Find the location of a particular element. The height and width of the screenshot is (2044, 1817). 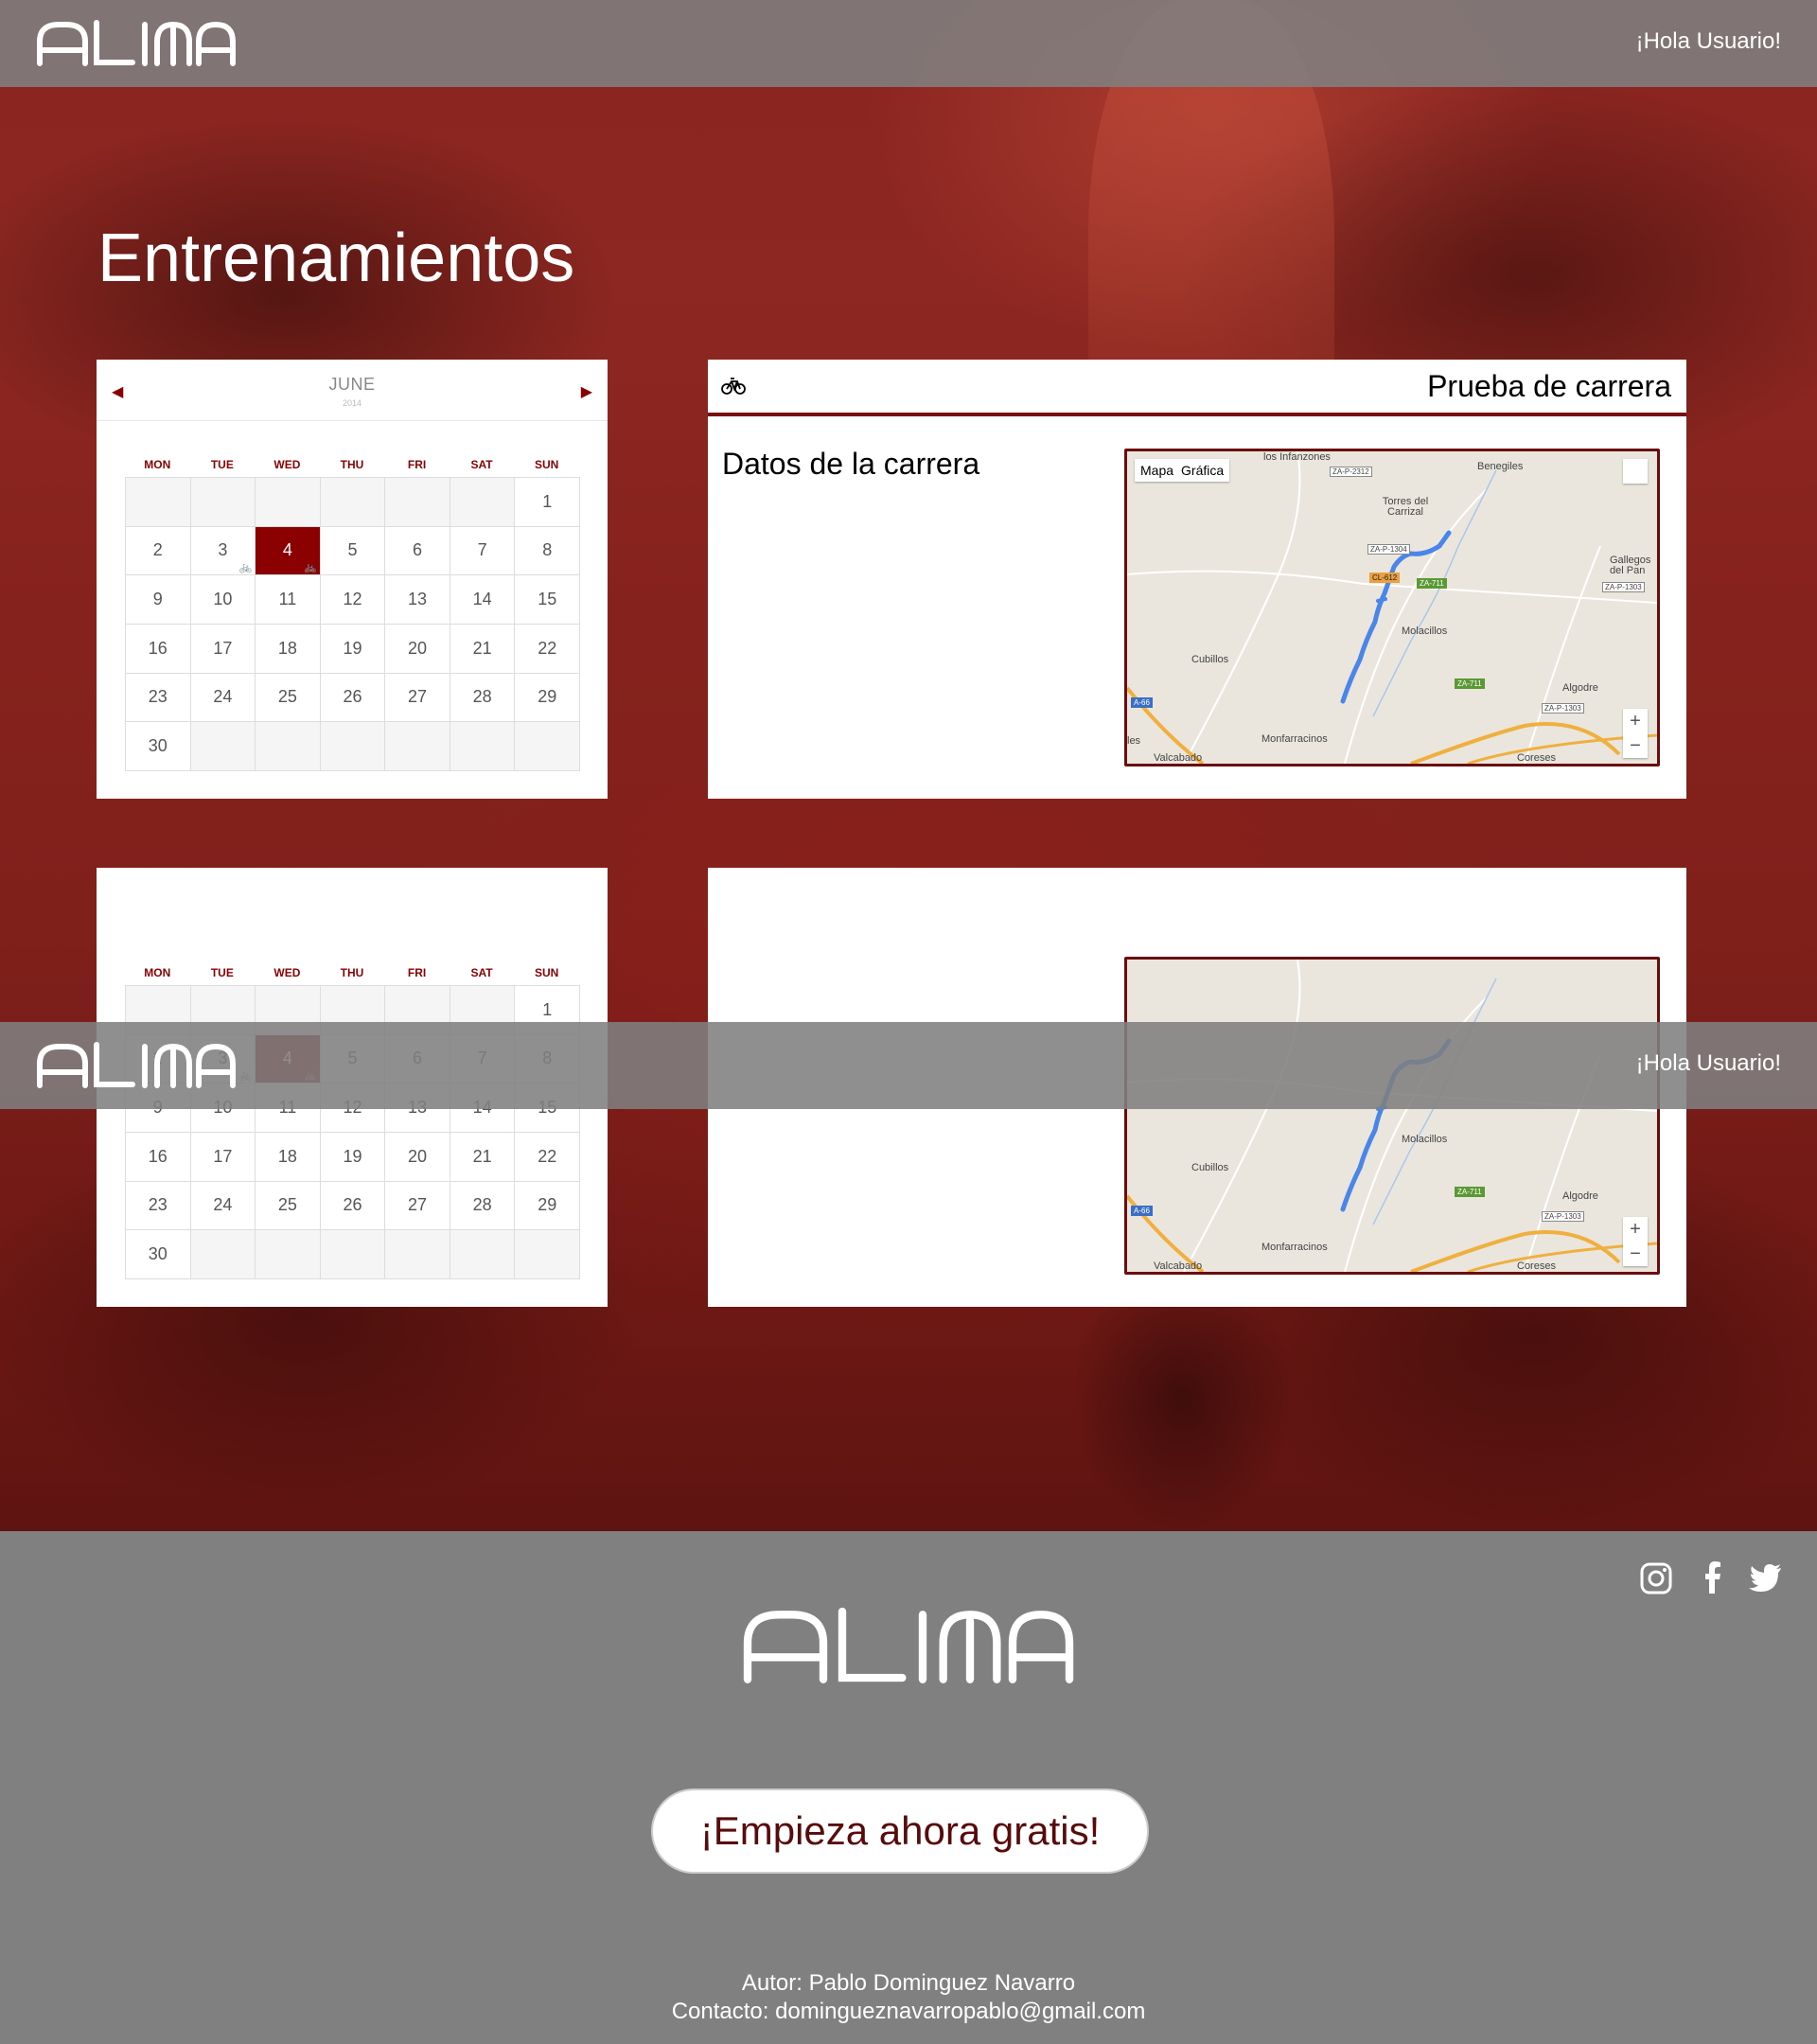

map-place-label: Cubillos is located at coordinates (1210, 659).